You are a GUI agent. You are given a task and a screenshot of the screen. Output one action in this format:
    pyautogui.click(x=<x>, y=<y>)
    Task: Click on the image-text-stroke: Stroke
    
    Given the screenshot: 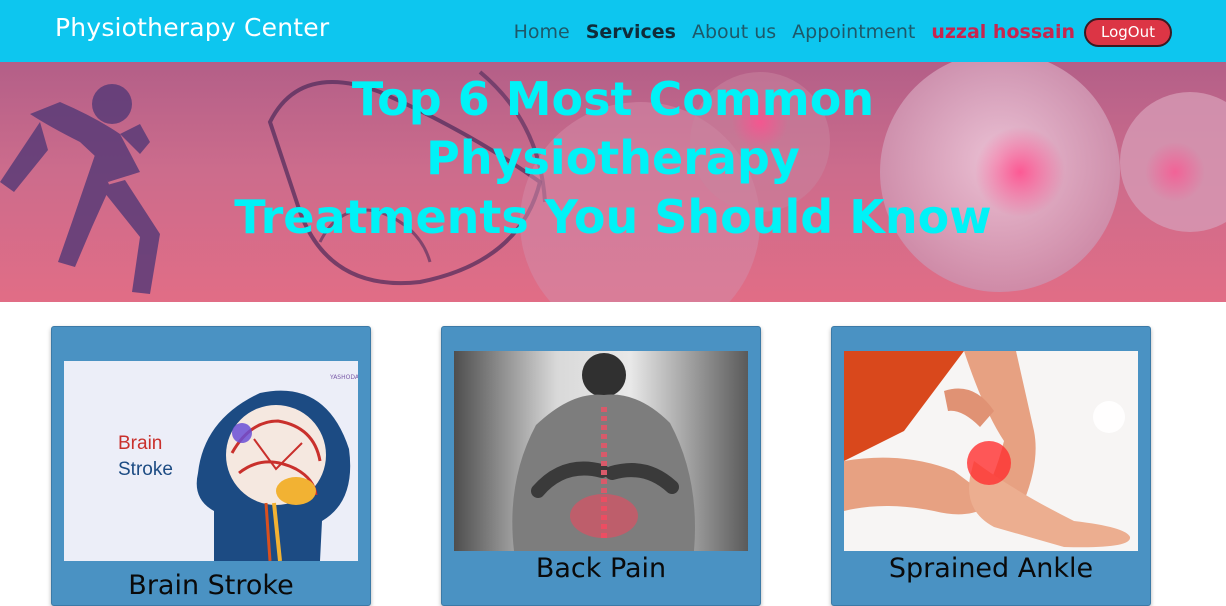 What is the action you would take?
    pyautogui.click(x=145, y=469)
    